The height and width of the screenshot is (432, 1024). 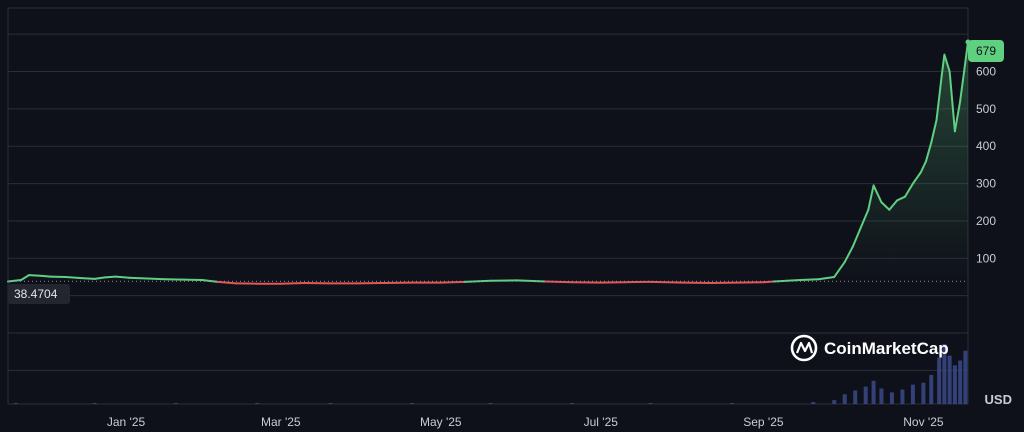 What do you see at coordinates (126, 422) in the screenshot?
I see `x-tick-label: Jan '25` at bounding box center [126, 422].